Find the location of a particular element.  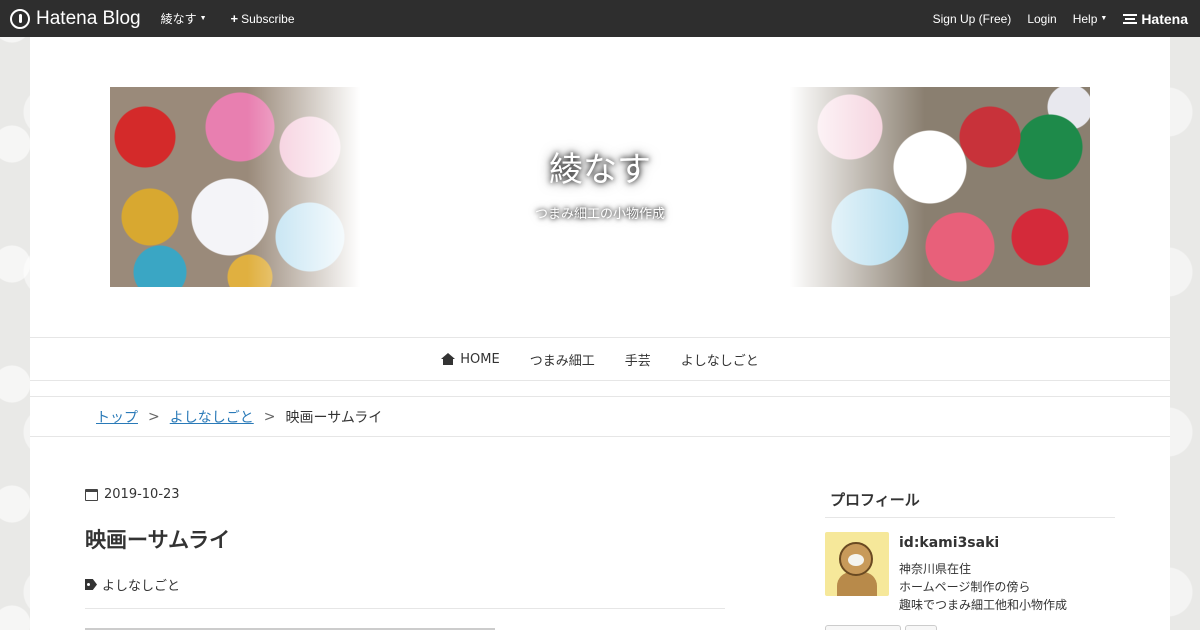

nav-item-label: 手芸 is located at coordinates (637, 361).